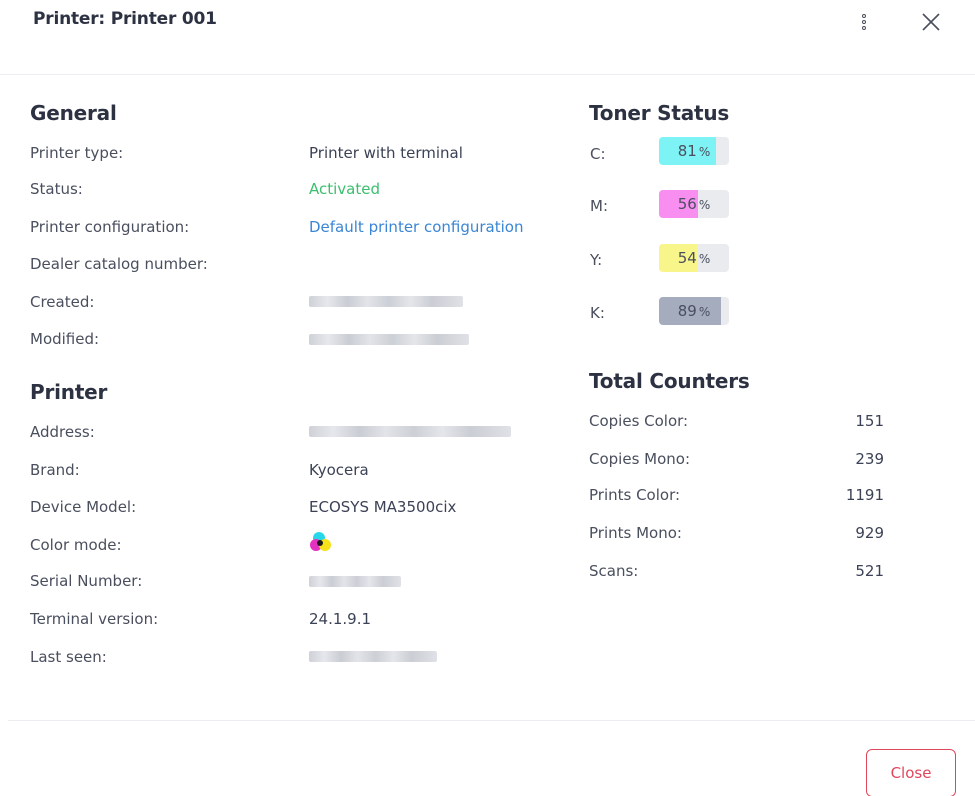  Describe the element at coordinates (416, 227) in the screenshot. I see `printer-configuration-link: Default printer configuration` at that location.